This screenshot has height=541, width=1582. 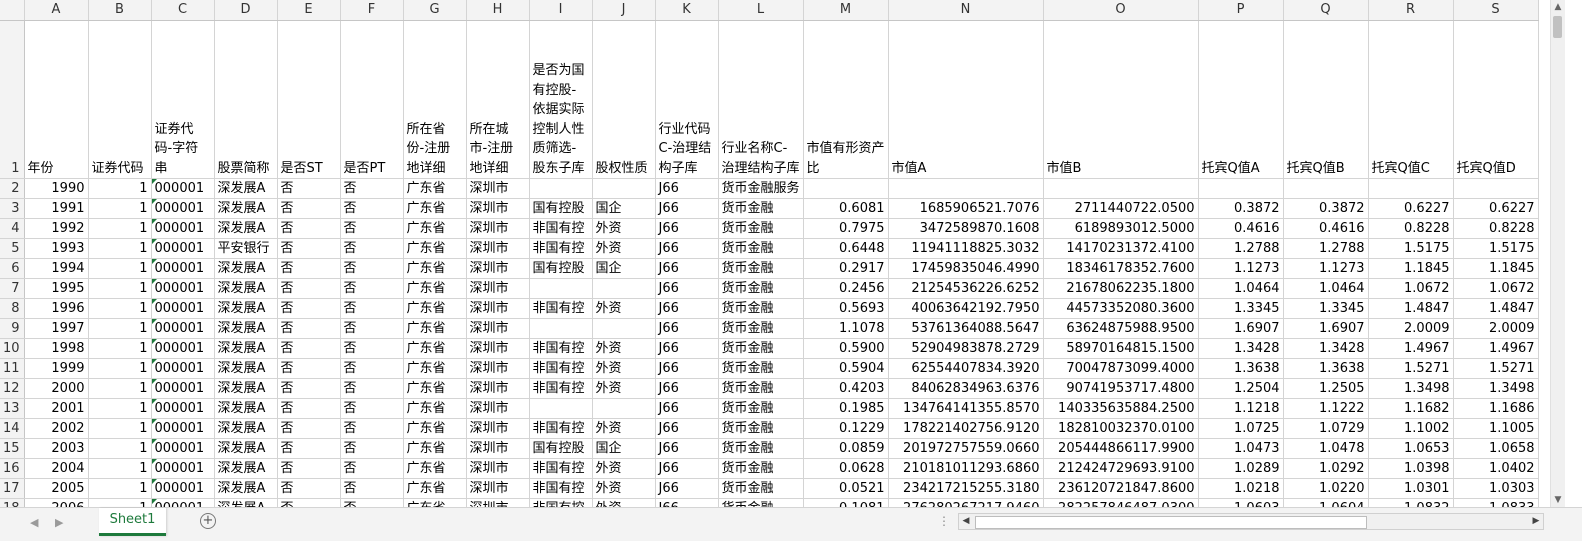 What do you see at coordinates (56, 468) in the screenshot?
I see `cell-a: 2004` at bounding box center [56, 468].